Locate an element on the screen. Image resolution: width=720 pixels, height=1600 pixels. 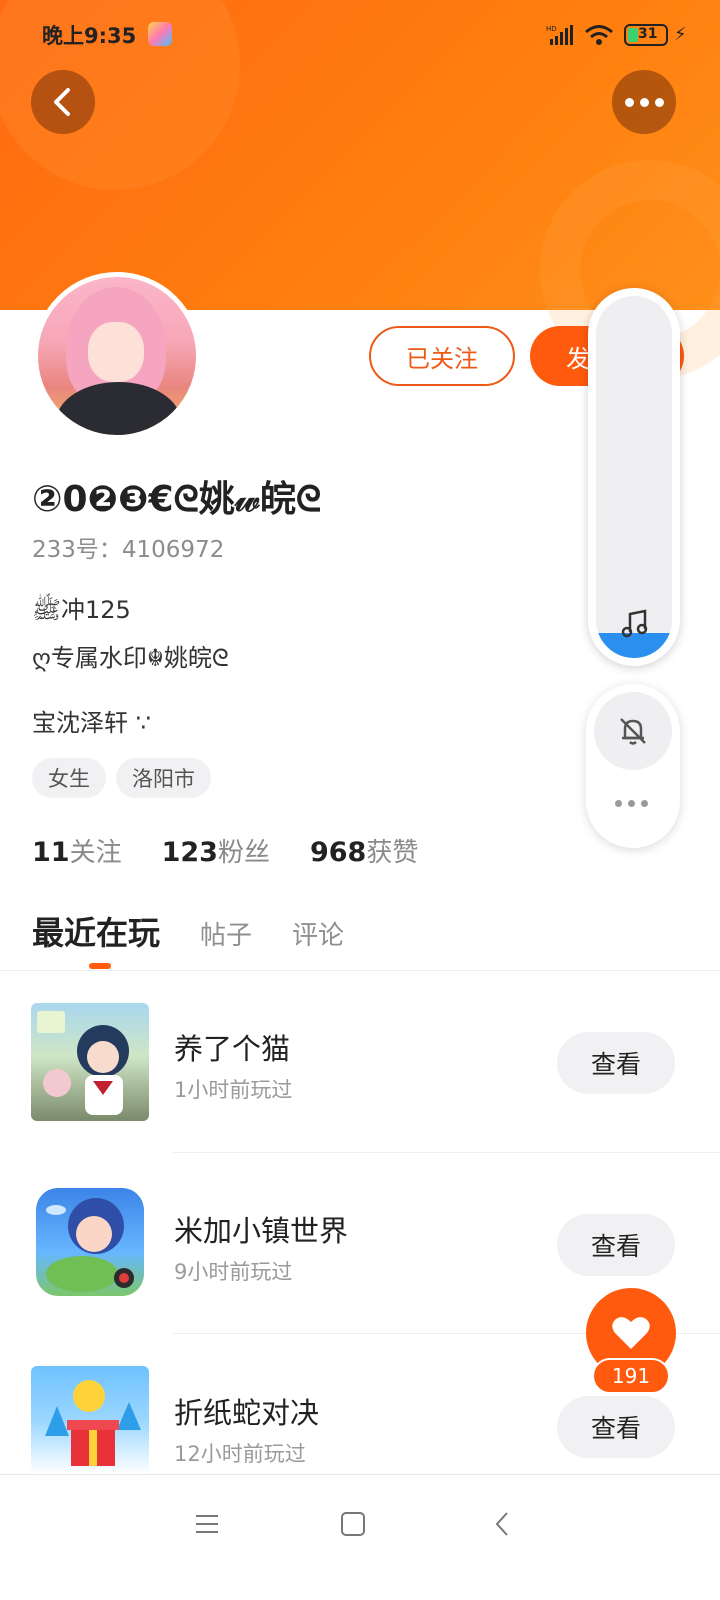
stat-value: 968 is located at coordinates (338, 852).